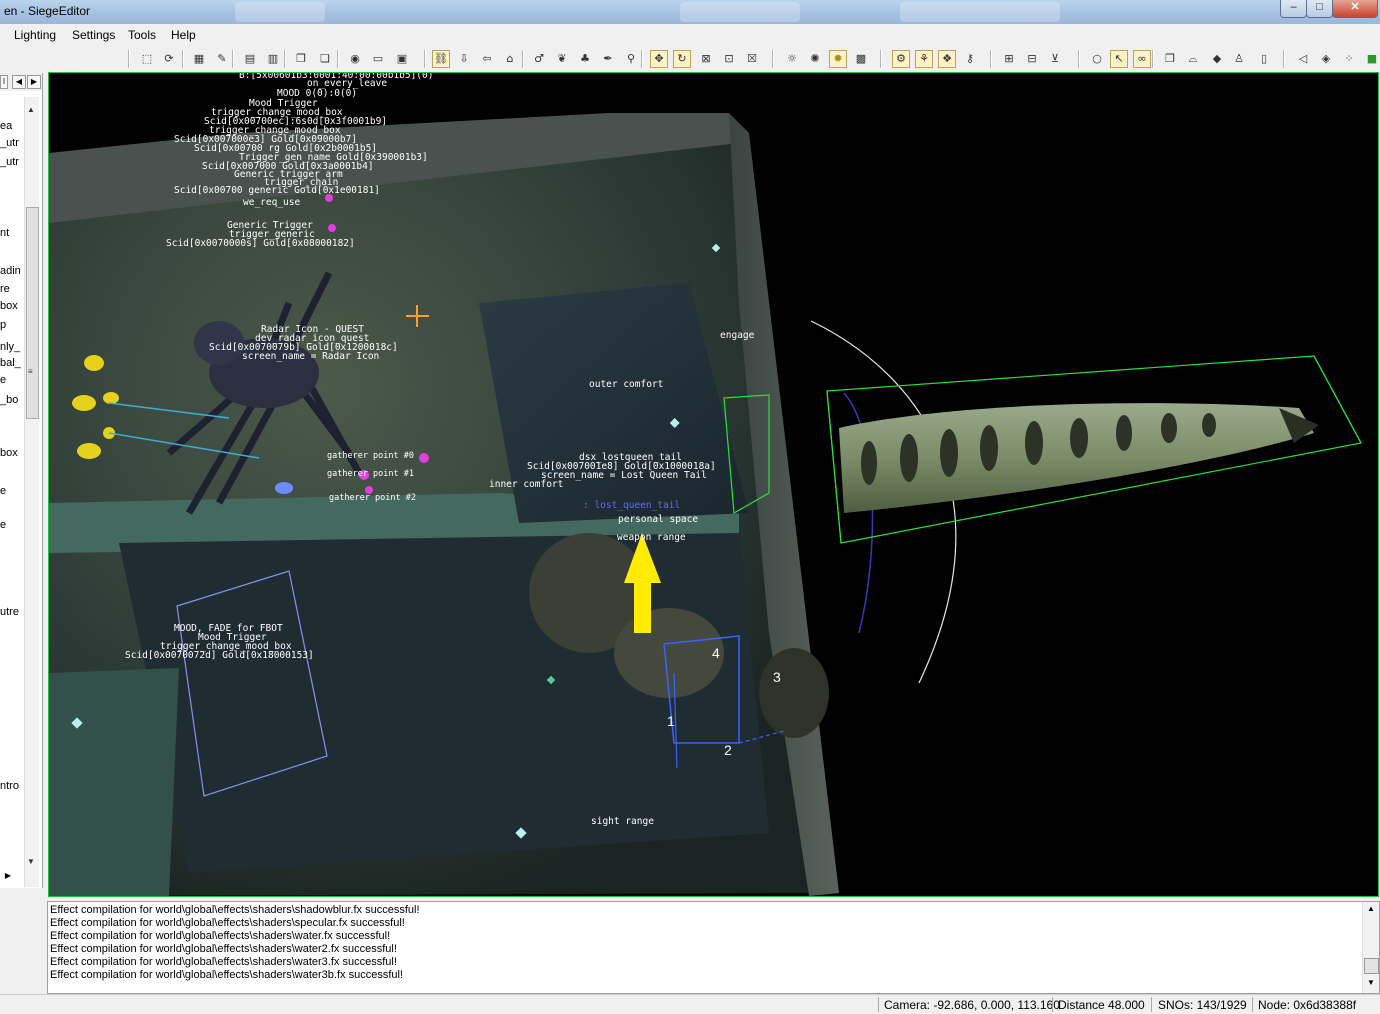 The width and height of the screenshot is (1380, 1014). What do you see at coordinates (970, 59) in the screenshot?
I see `nodes-key-icon: ⚷` at bounding box center [970, 59].